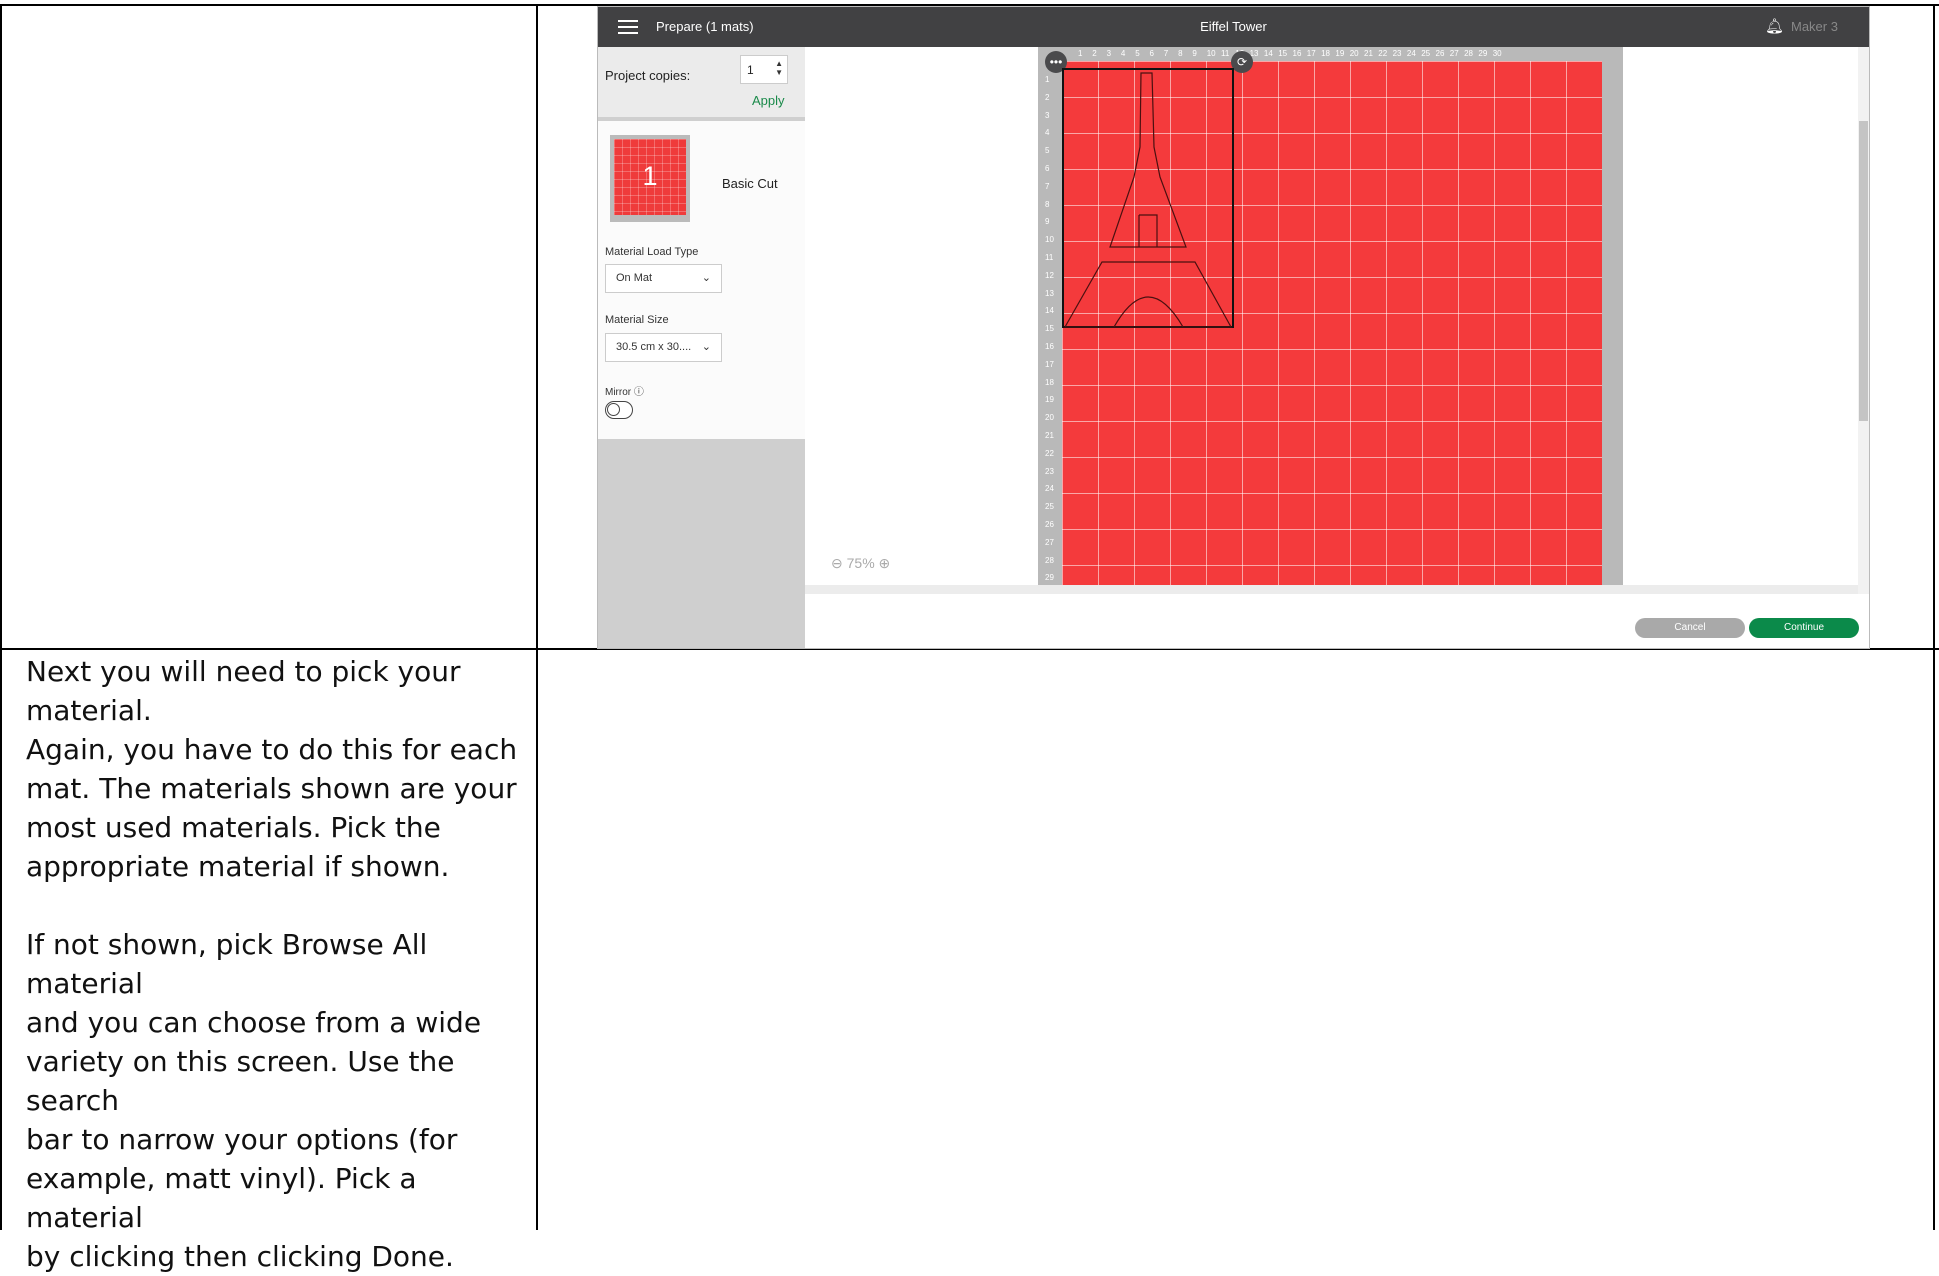 The height and width of the screenshot is (1276, 1939). What do you see at coordinates (240, 1256) in the screenshot?
I see `instruction-line: by clicking then clicking Done.` at bounding box center [240, 1256].